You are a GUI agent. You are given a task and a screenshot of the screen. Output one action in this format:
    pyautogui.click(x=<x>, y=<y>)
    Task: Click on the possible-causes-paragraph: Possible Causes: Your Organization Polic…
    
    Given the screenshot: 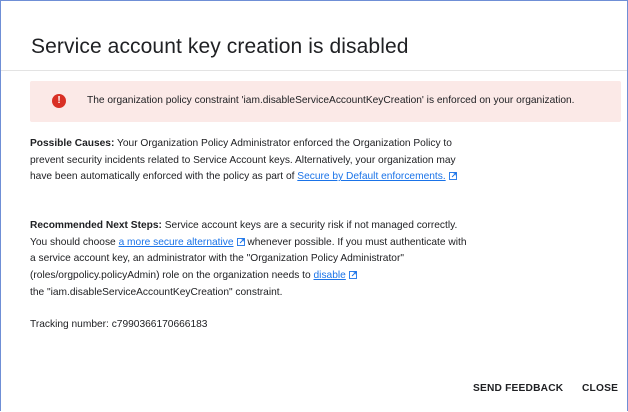 What is the action you would take?
    pyautogui.click(x=250, y=161)
    